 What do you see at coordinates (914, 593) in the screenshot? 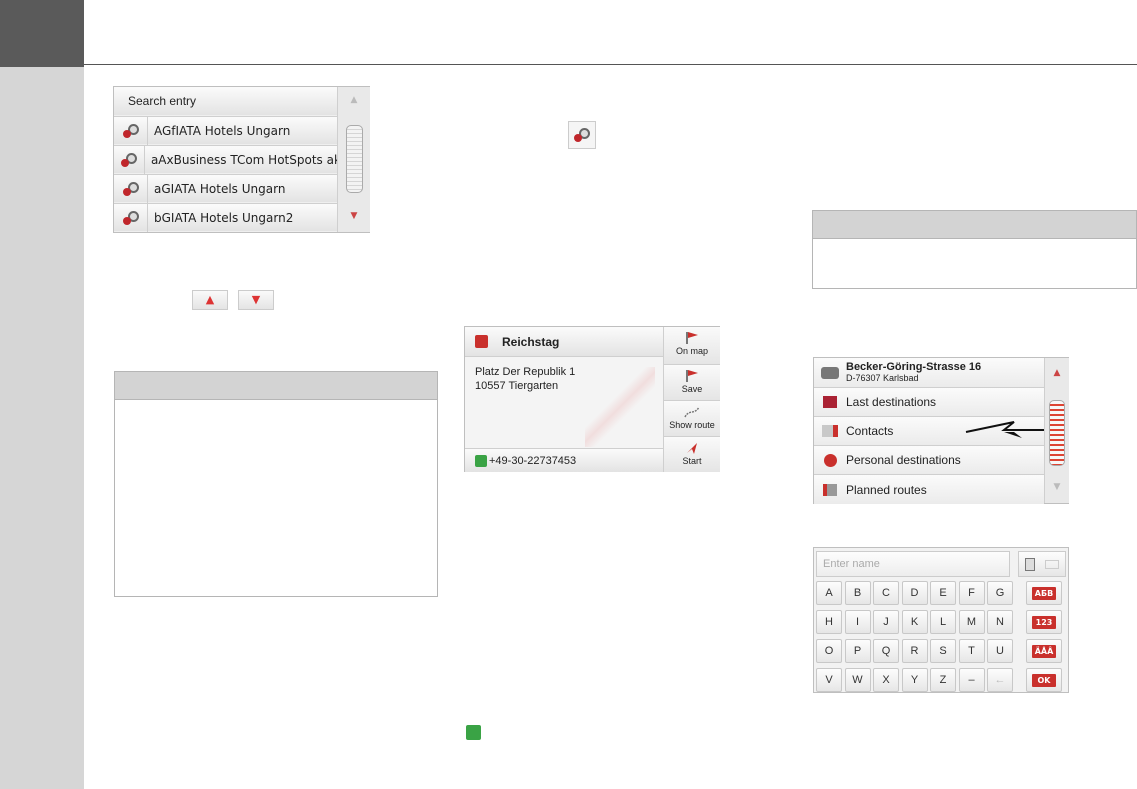
I see `key-d: D` at bounding box center [914, 593].